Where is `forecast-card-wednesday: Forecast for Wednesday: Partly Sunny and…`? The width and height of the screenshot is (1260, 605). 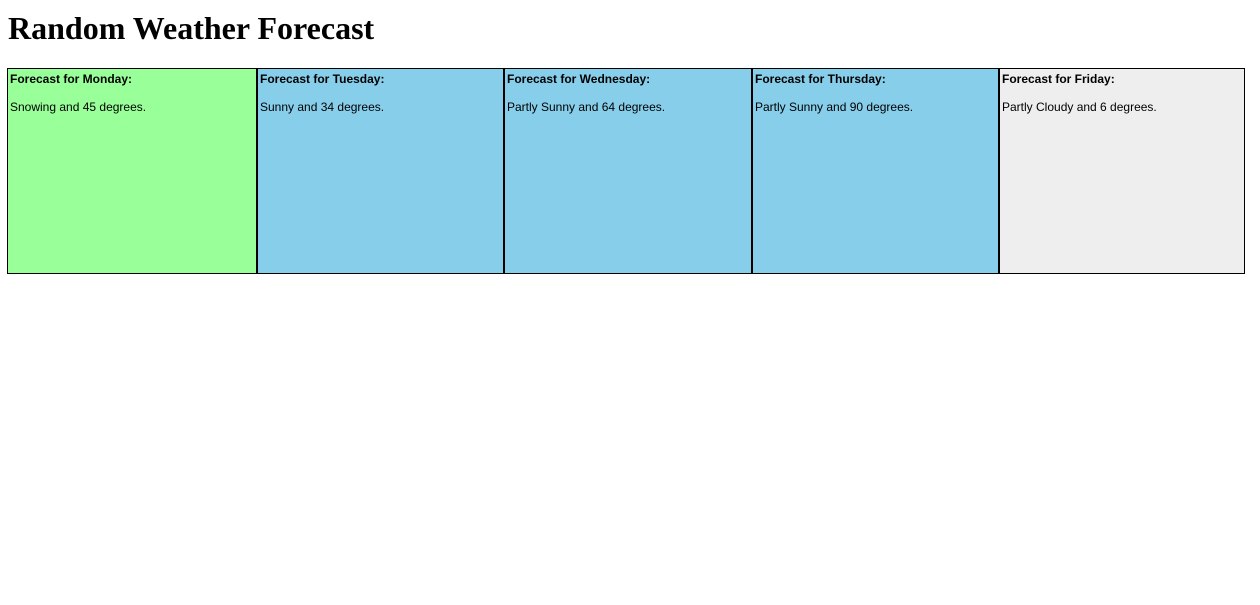 forecast-card-wednesday: Forecast for Wednesday: Partly Sunny and… is located at coordinates (627, 171).